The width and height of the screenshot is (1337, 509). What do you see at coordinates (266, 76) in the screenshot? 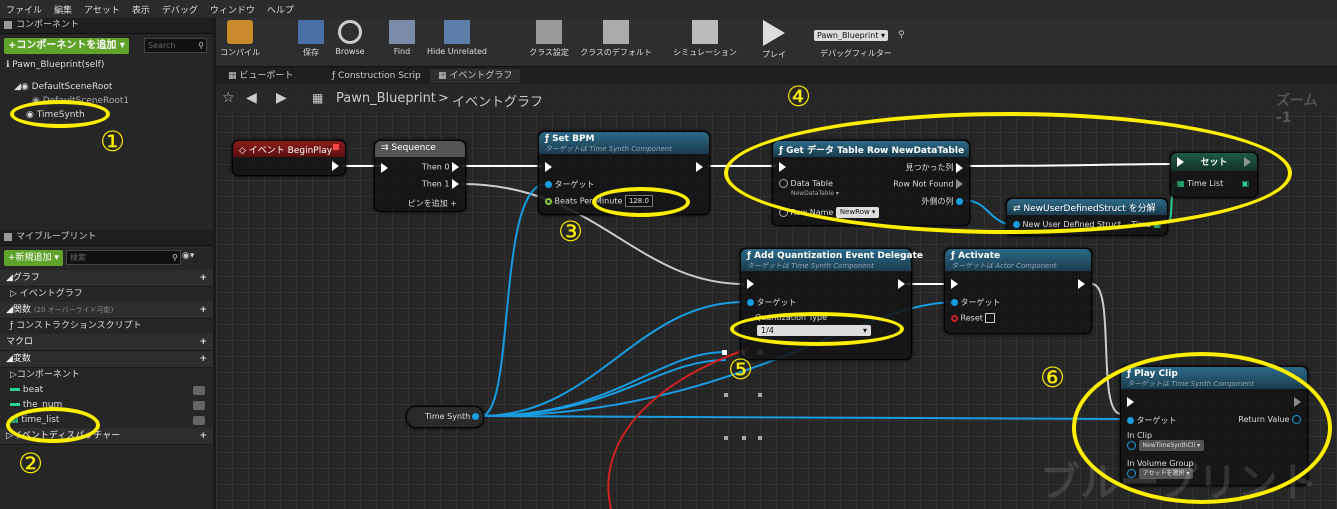
I see `tab-label: ビューポート` at bounding box center [266, 76].